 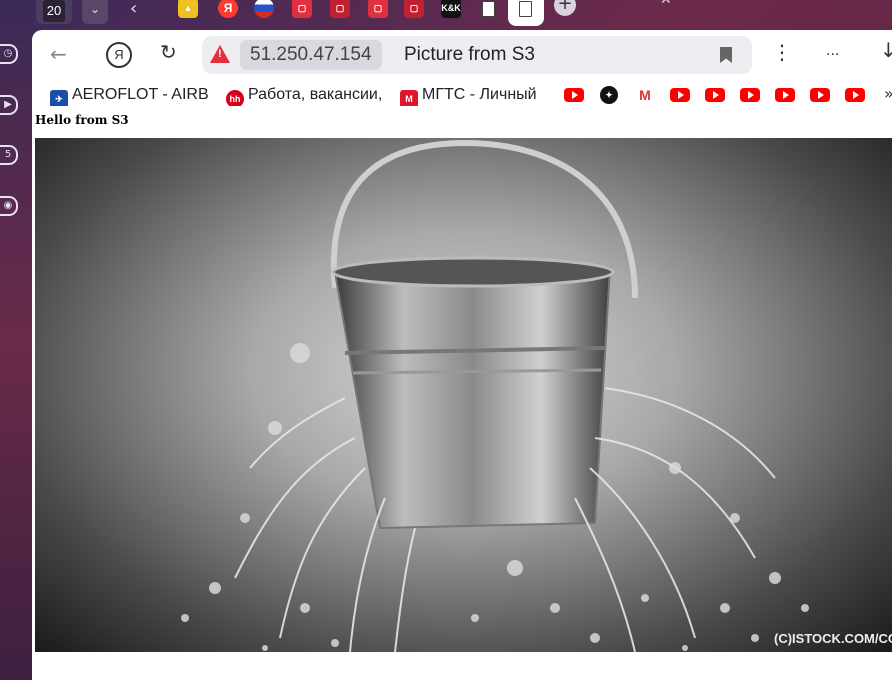 What do you see at coordinates (886, 50) in the screenshot?
I see `download-icon: ↓` at bounding box center [886, 50].